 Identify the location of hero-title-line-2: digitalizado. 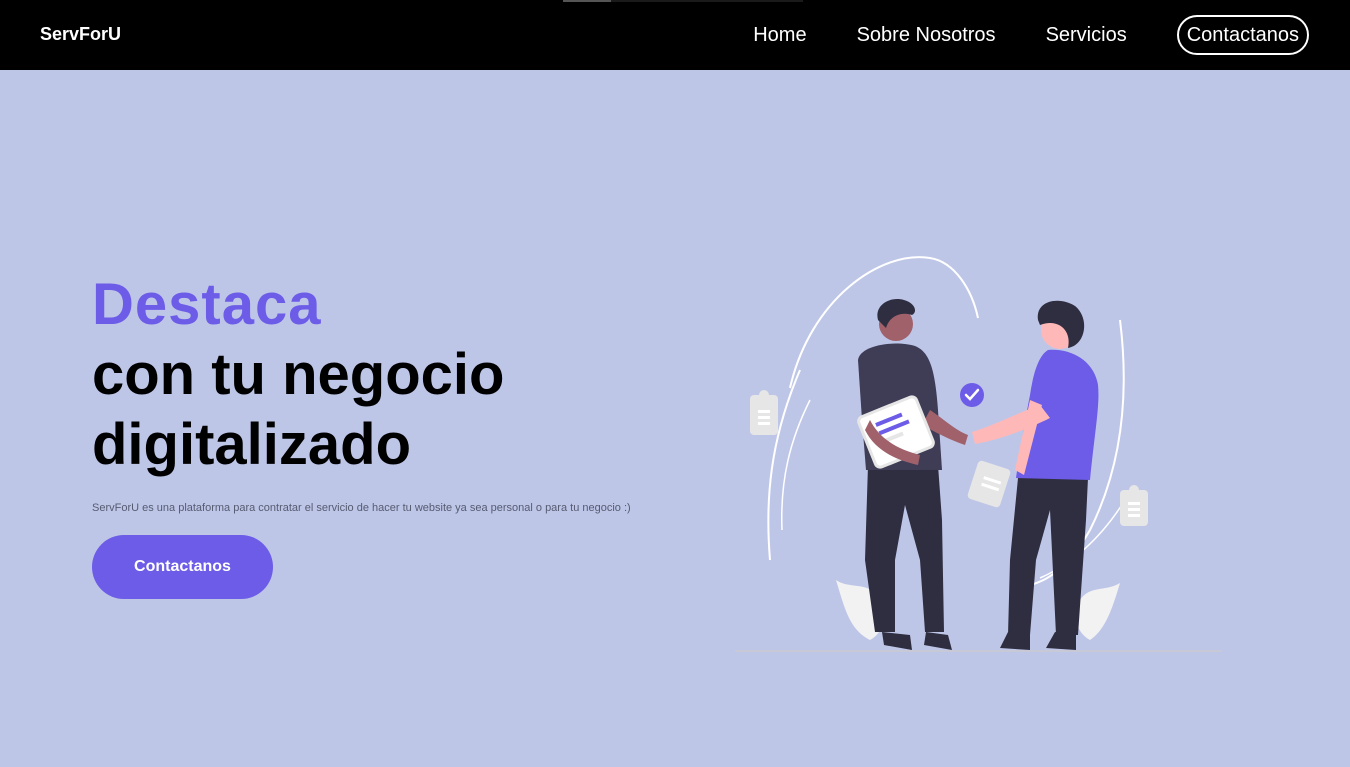
(251, 444).